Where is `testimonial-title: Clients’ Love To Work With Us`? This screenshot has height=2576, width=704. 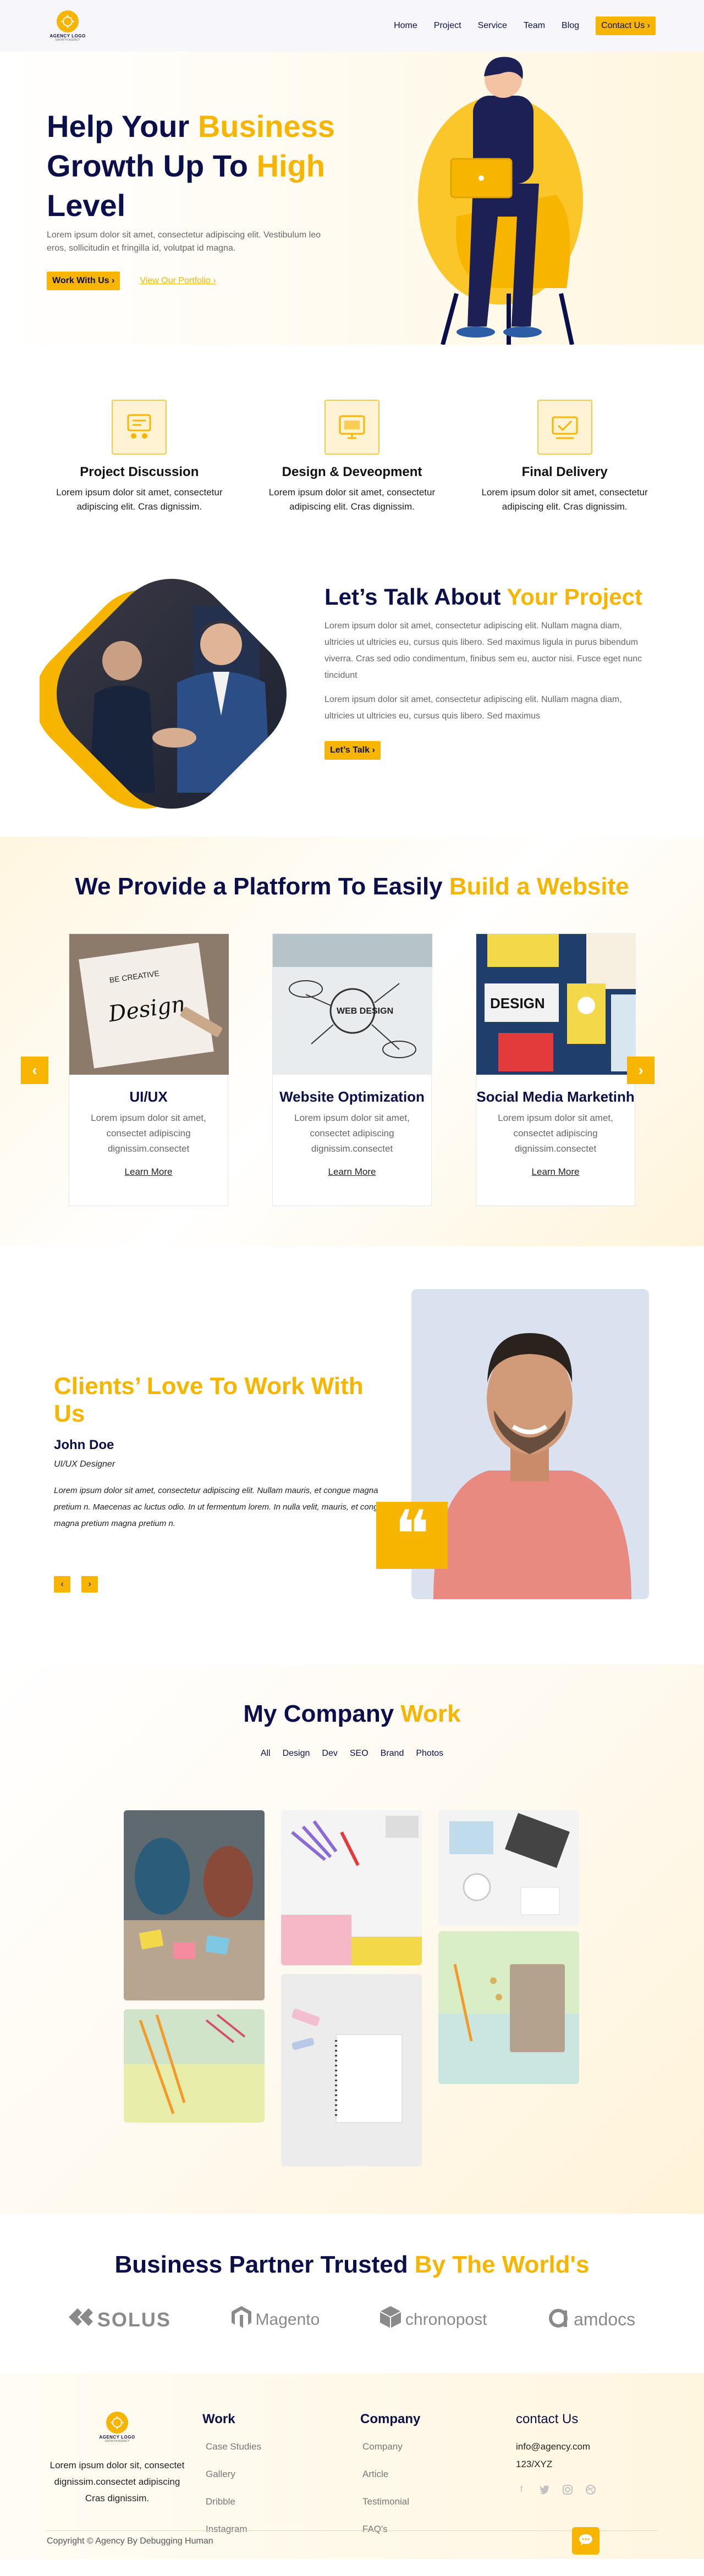
testimonial-title: Clients’ Love To Work With Us is located at coordinates (209, 1400).